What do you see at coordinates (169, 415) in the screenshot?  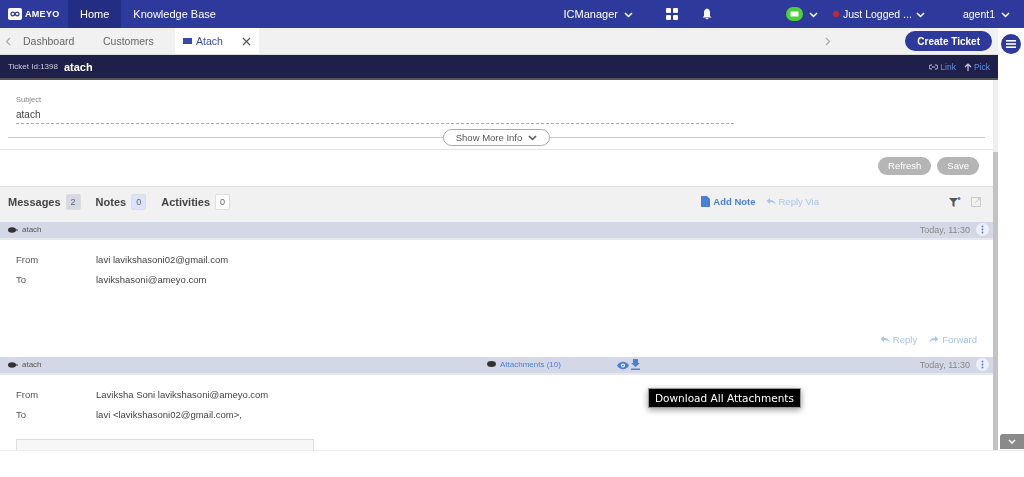 I see `field-value: lavi <lavikshasoni02@gmail.com>,` at bounding box center [169, 415].